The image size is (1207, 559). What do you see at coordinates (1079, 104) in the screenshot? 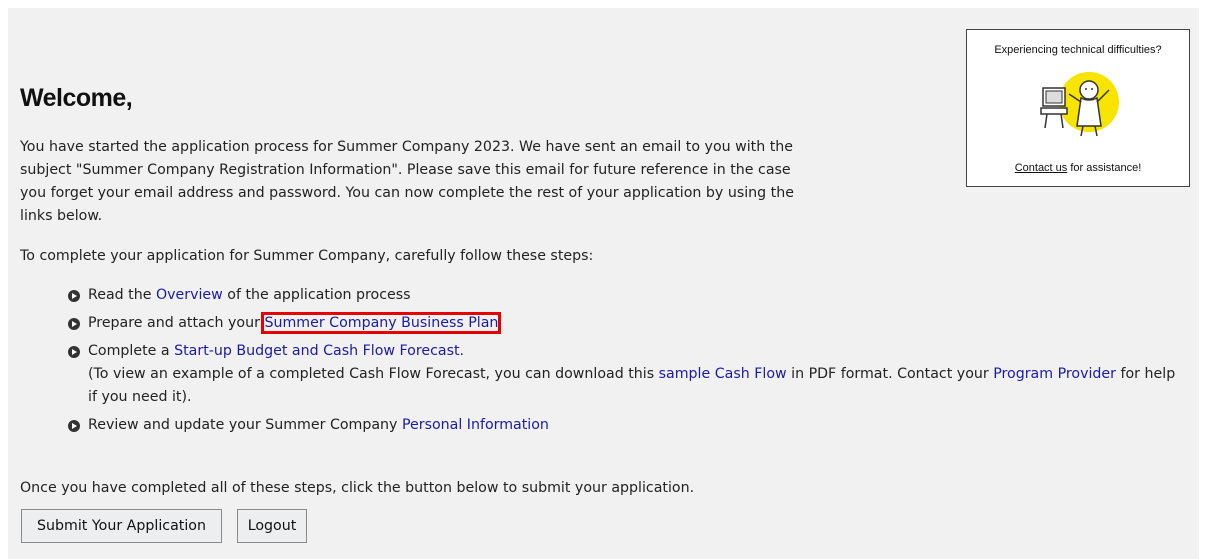
I see `person-at-computer-icon` at bounding box center [1079, 104].